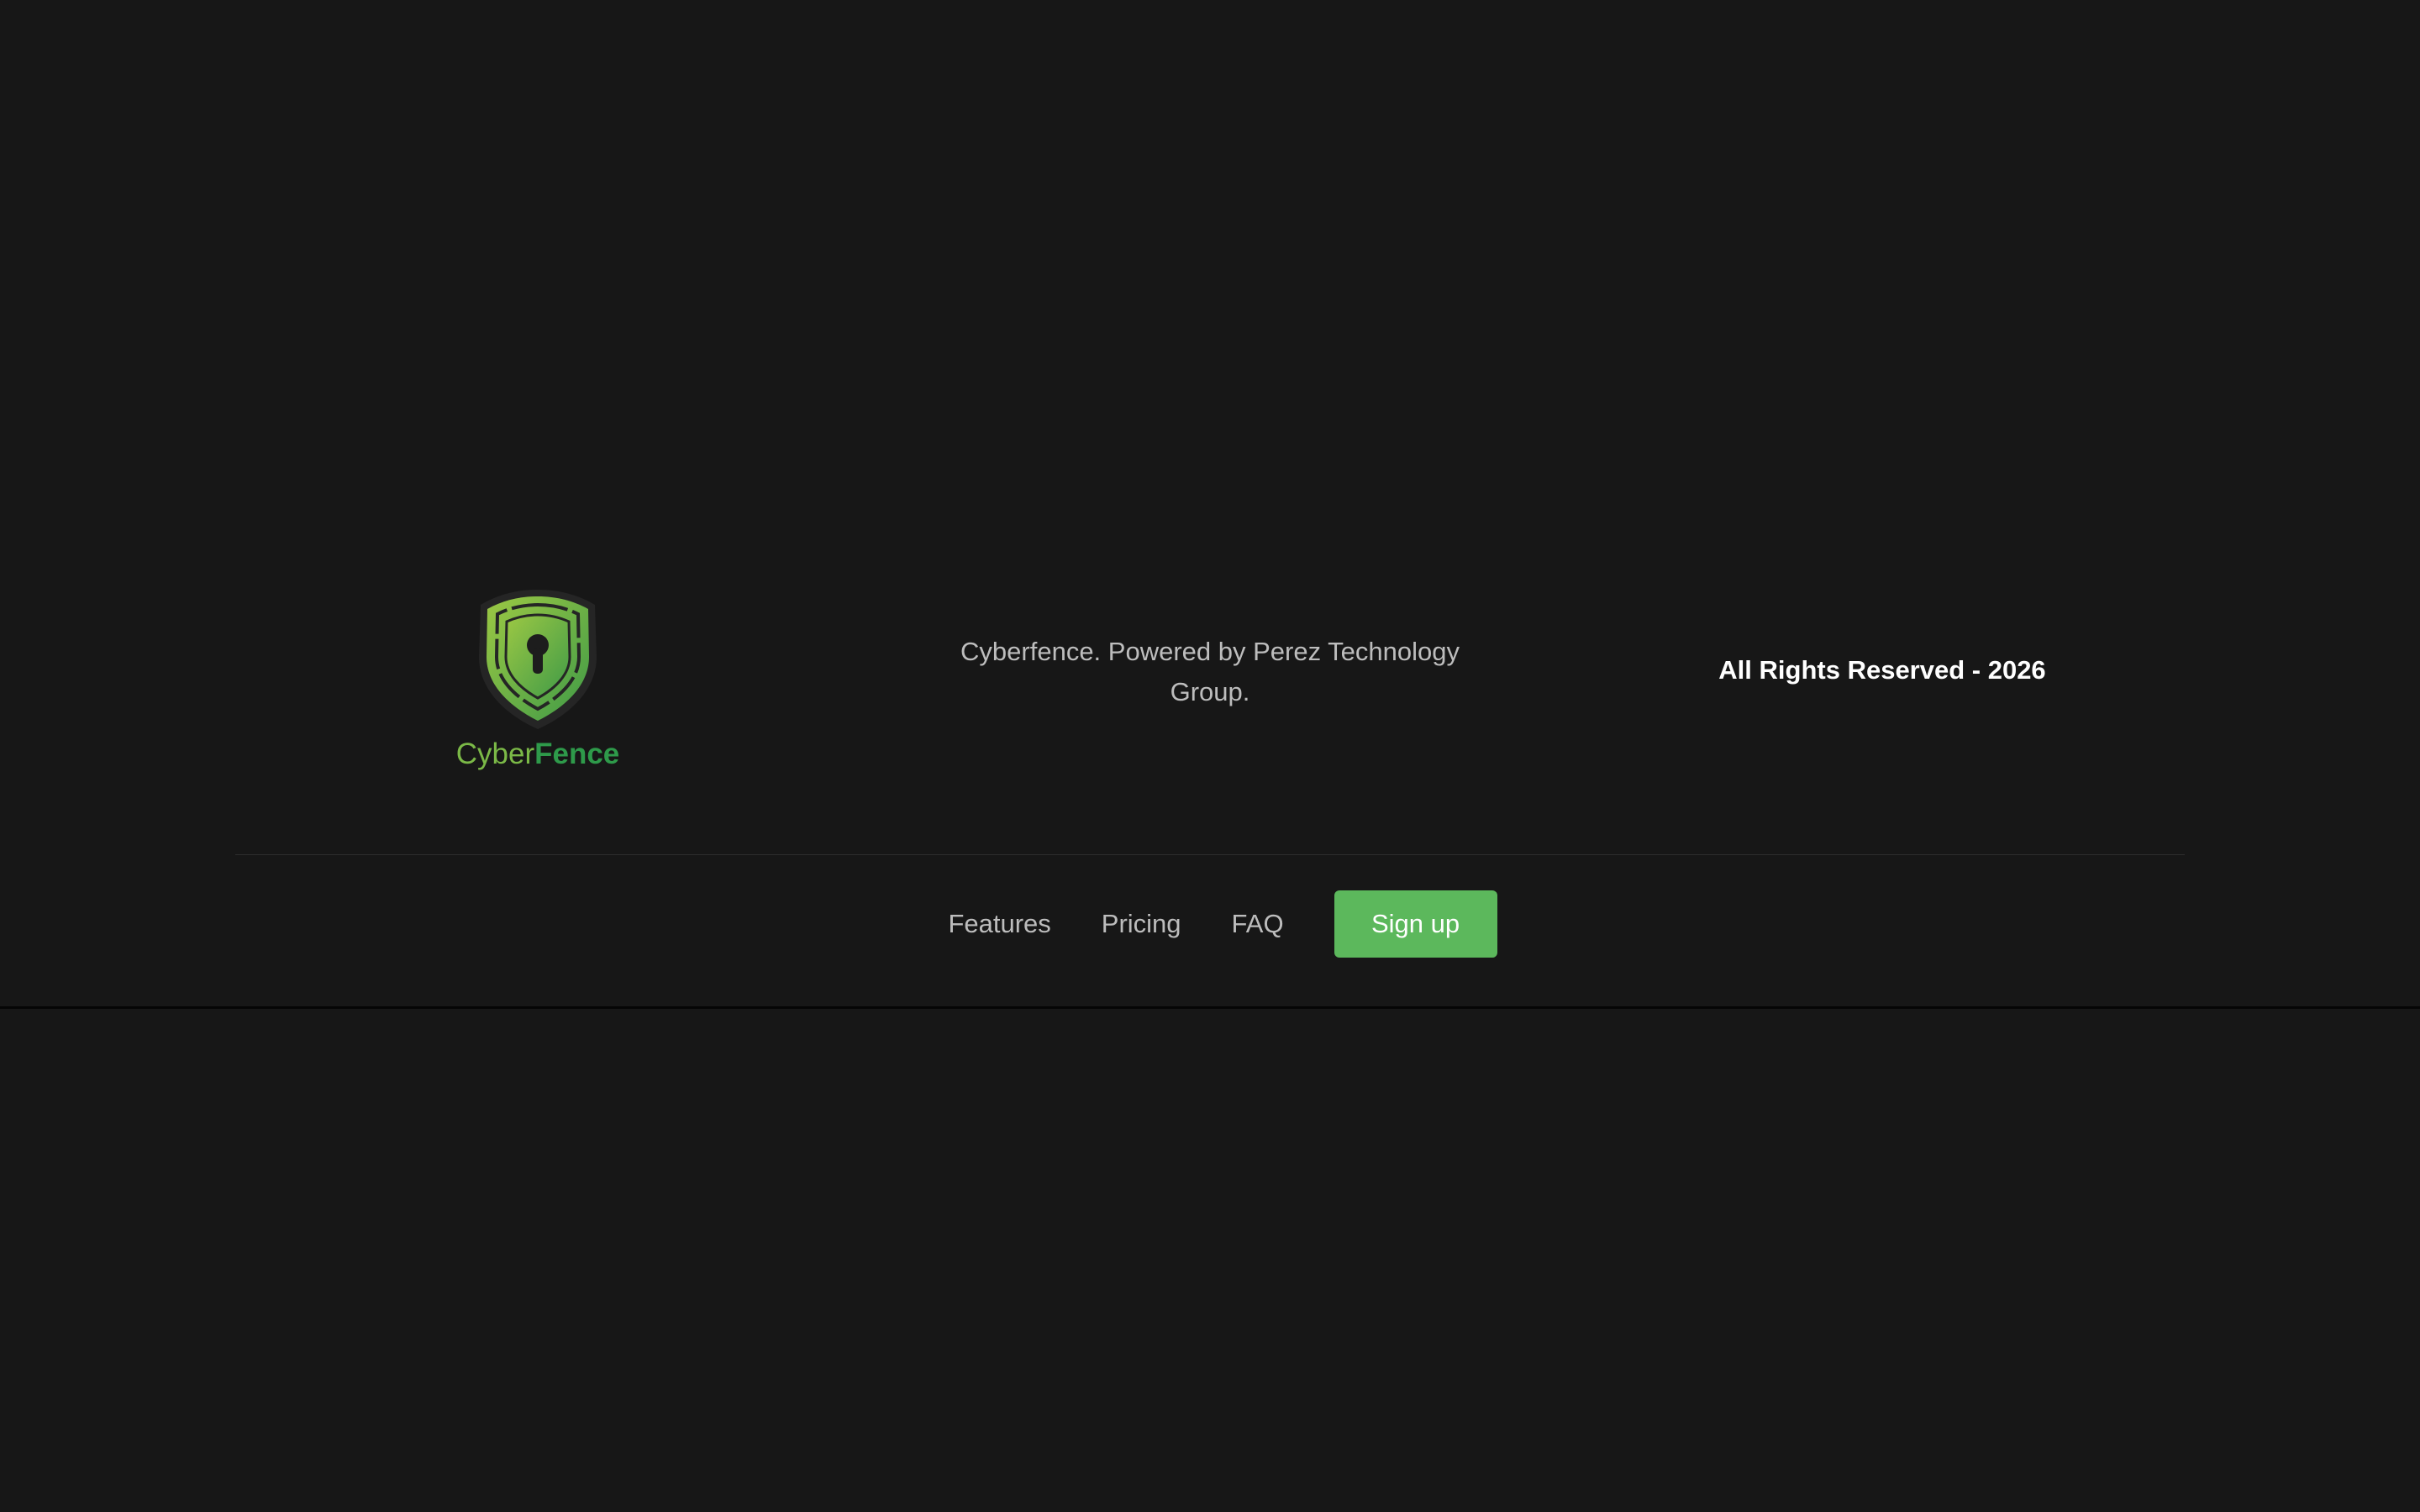 This screenshot has height=1512, width=2420. I want to click on brand-name-cyber: Cyber, so click(495, 754).